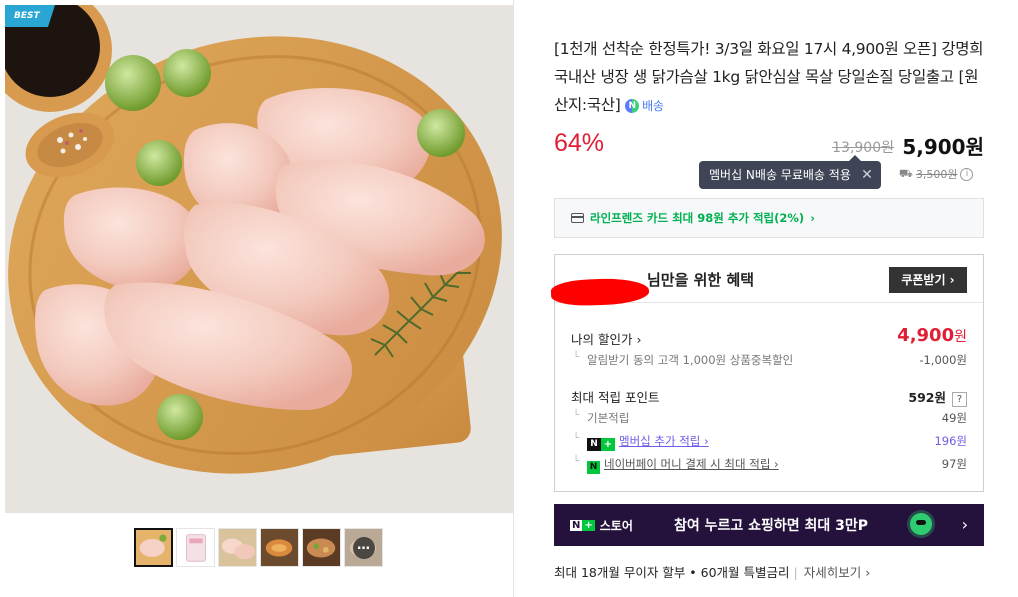 The image size is (1018, 597). I want to click on get-coupon-button: 쿠폰받기 ›, so click(928, 280).